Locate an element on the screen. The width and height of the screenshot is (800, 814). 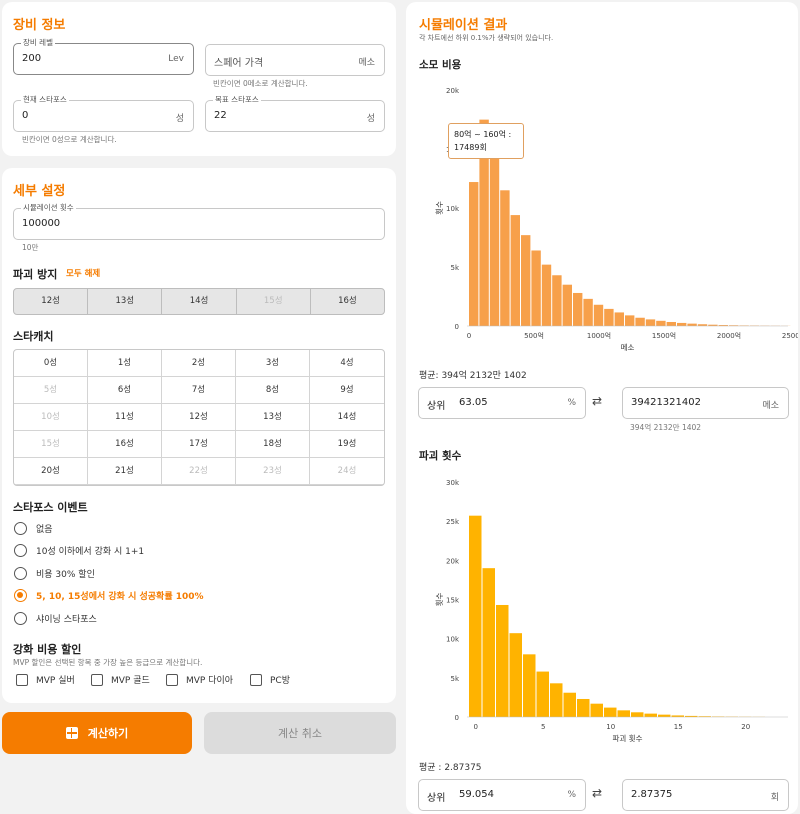
starcatch-13: 13성 is located at coordinates (273, 417).